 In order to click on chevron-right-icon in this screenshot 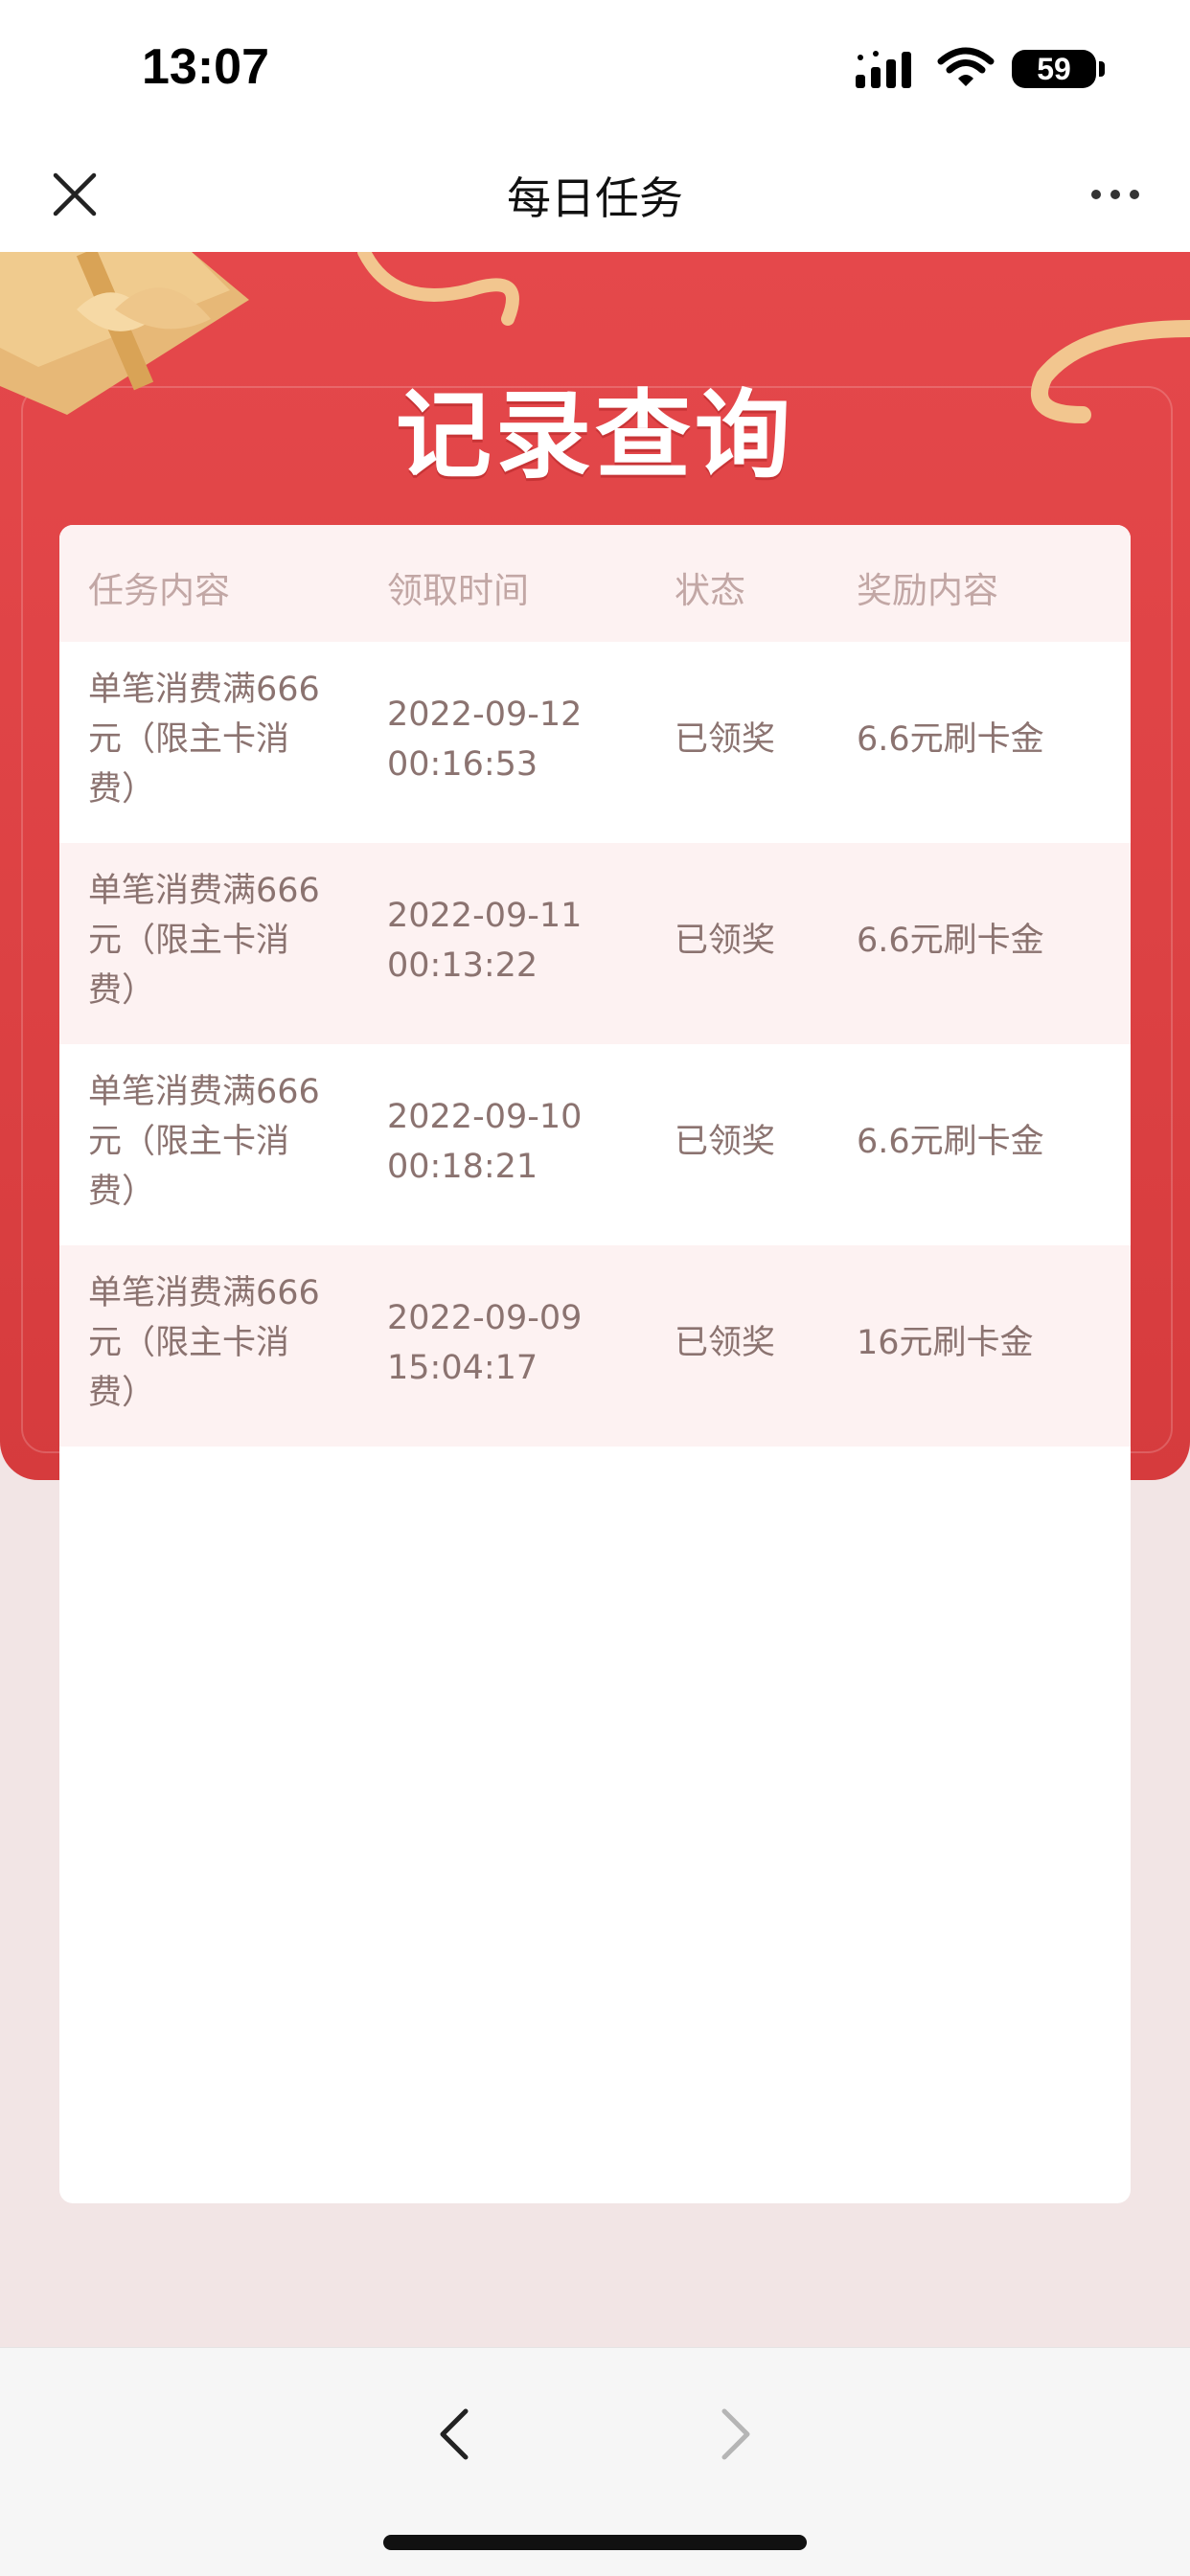, I will do `click(736, 2434)`.